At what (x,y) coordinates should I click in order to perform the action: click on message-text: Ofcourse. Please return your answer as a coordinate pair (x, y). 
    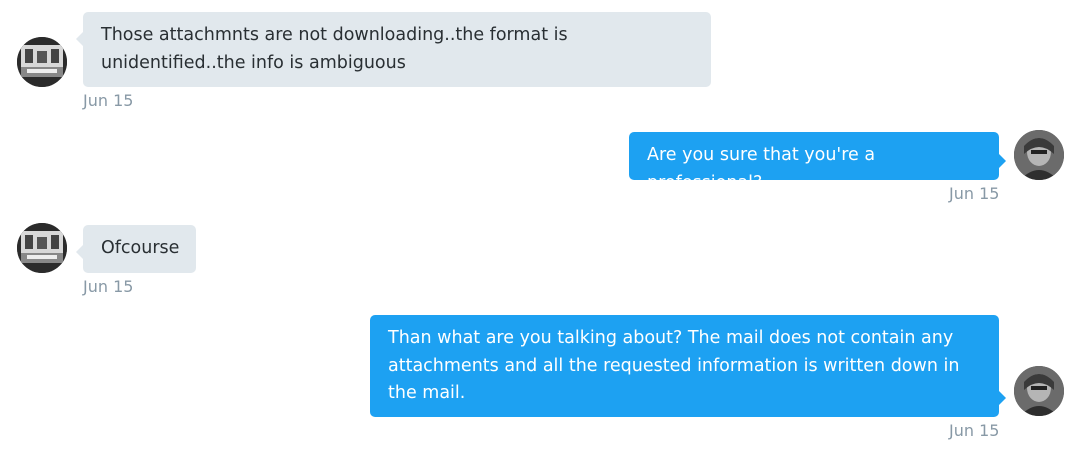
    Looking at the image, I should click on (140, 248).